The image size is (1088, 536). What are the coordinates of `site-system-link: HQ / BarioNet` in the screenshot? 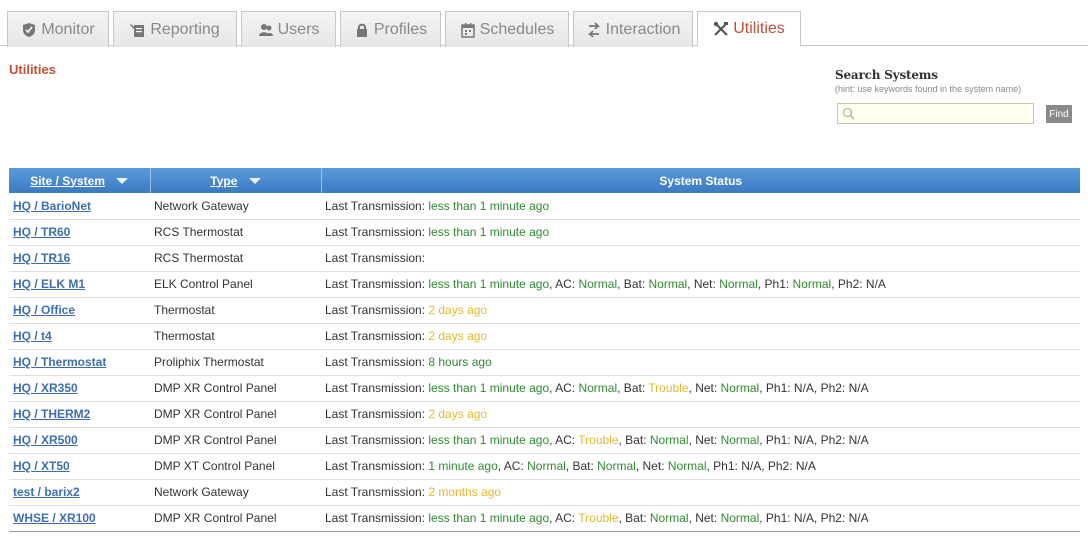 It's located at (52, 206).